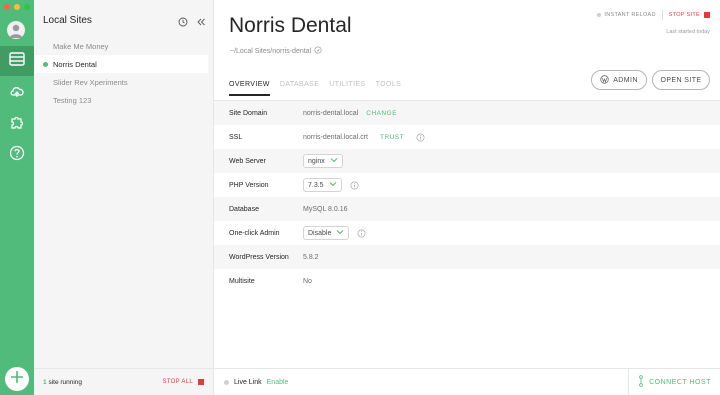  What do you see at coordinates (121, 64) in the screenshot?
I see `site-item-norris-dental: Norris Dental` at bounding box center [121, 64].